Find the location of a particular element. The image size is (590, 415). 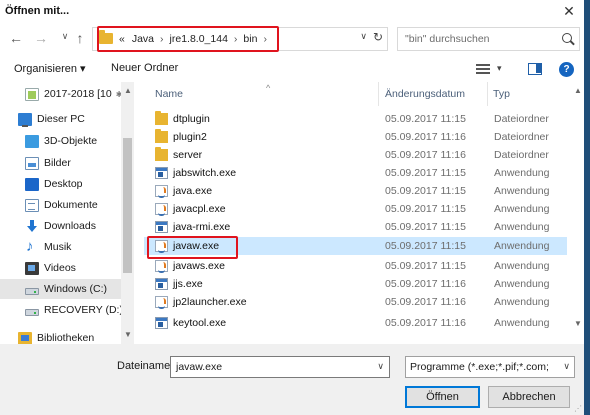

sidebar-item-pictures: Bilder is located at coordinates (60, 163).